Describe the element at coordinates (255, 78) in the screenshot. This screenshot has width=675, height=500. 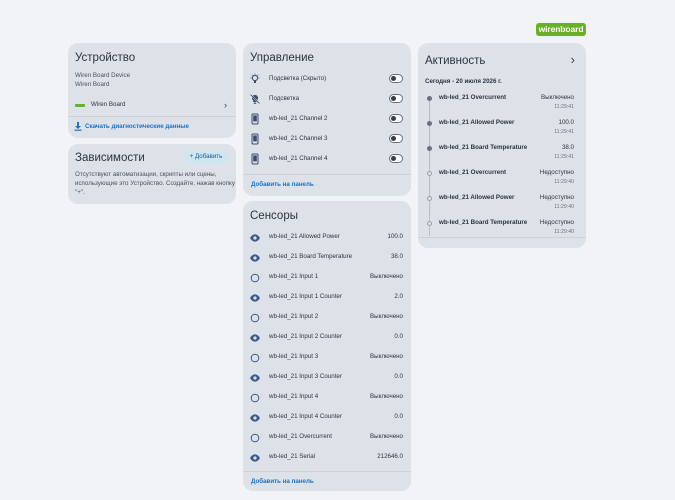
I see `lightbulb-outline-icon` at that location.